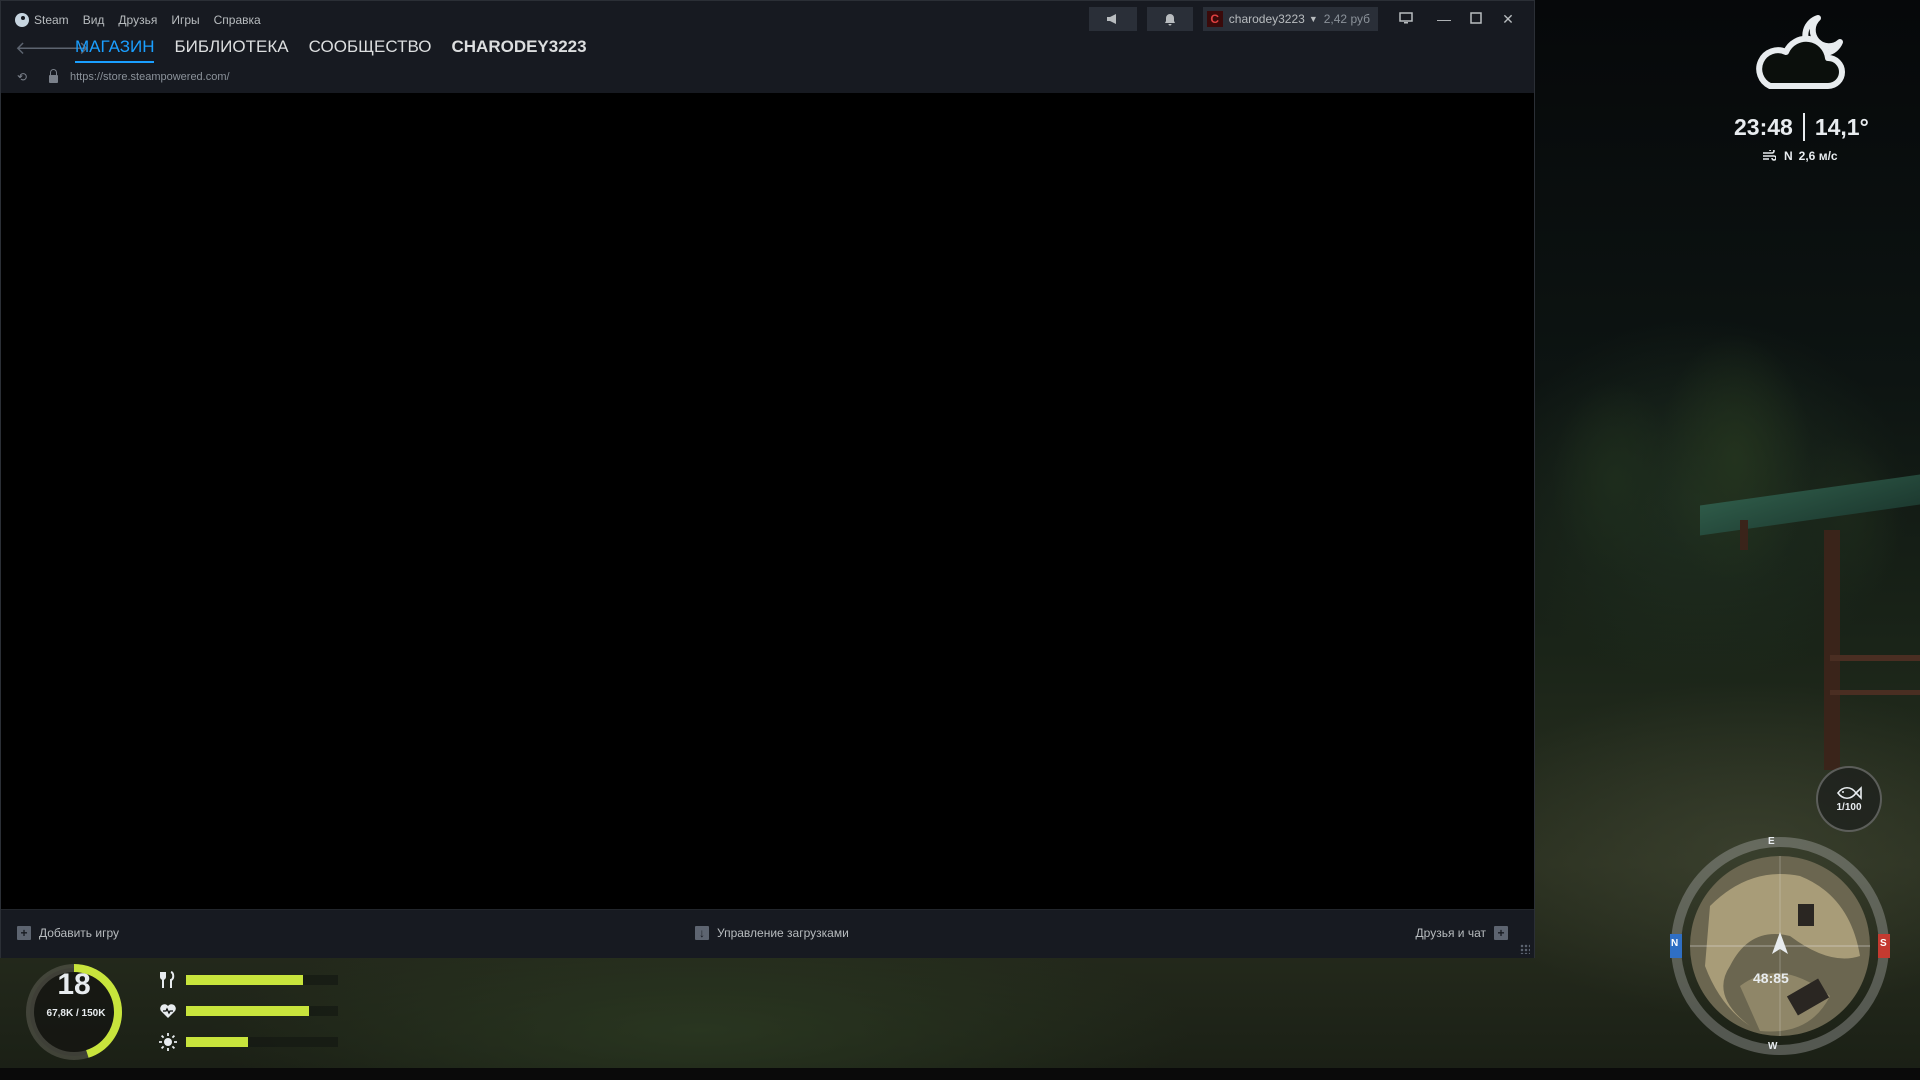 The image size is (1920, 1080). I want to click on url-bar: ⟲ https://store.steampowered.com/, so click(123, 77).